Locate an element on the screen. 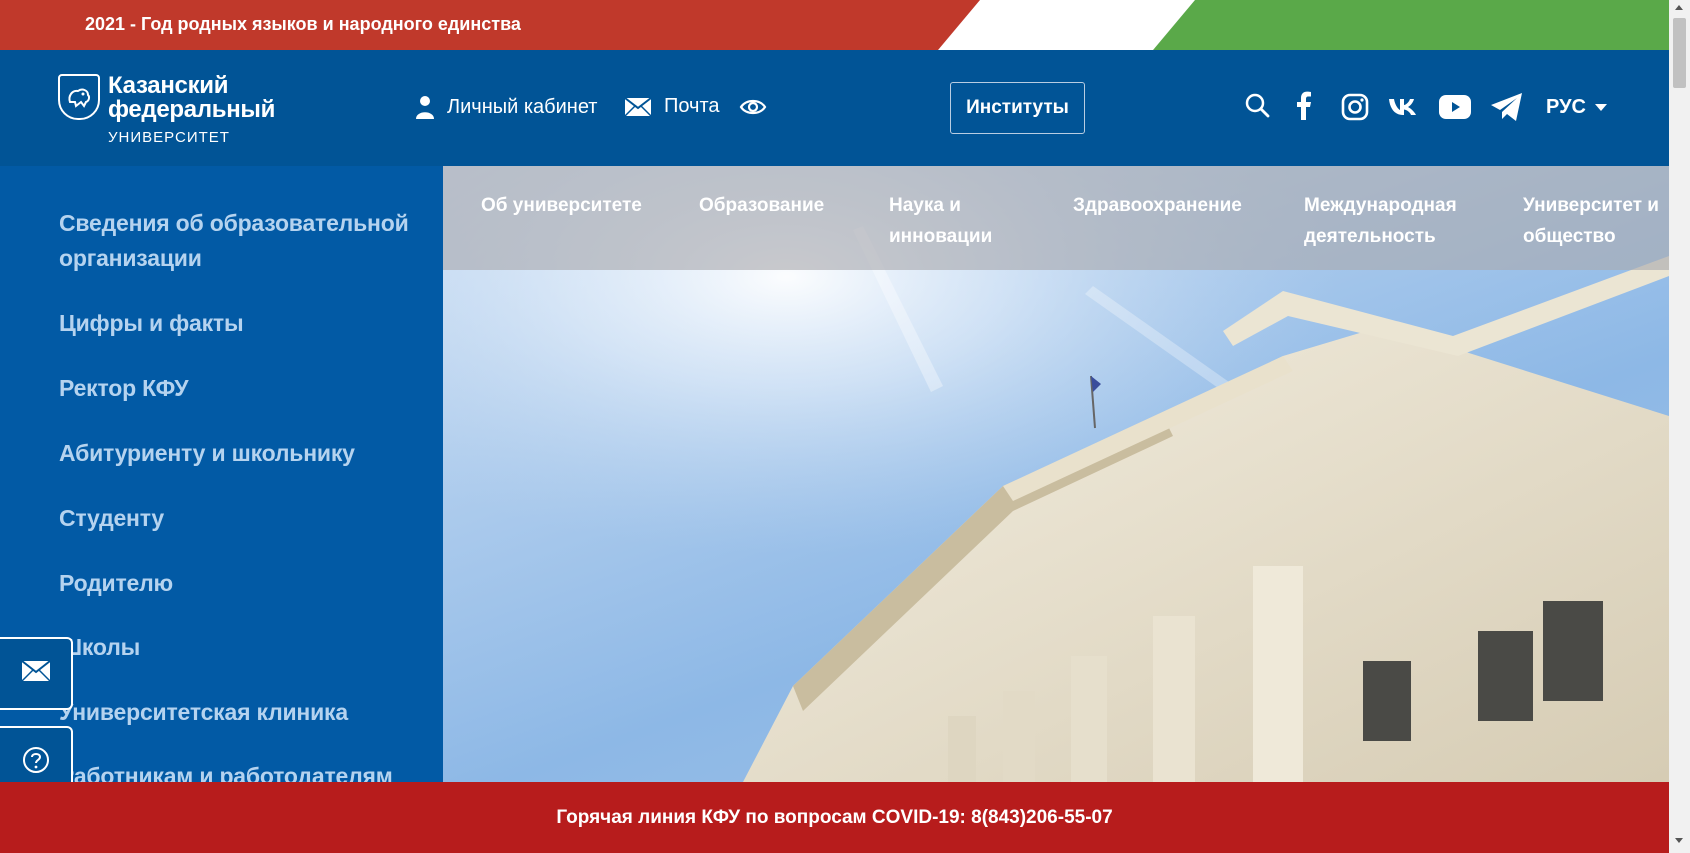 The image size is (1690, 853). logo-line-2: федеральный is located at coordinates (192, 109).